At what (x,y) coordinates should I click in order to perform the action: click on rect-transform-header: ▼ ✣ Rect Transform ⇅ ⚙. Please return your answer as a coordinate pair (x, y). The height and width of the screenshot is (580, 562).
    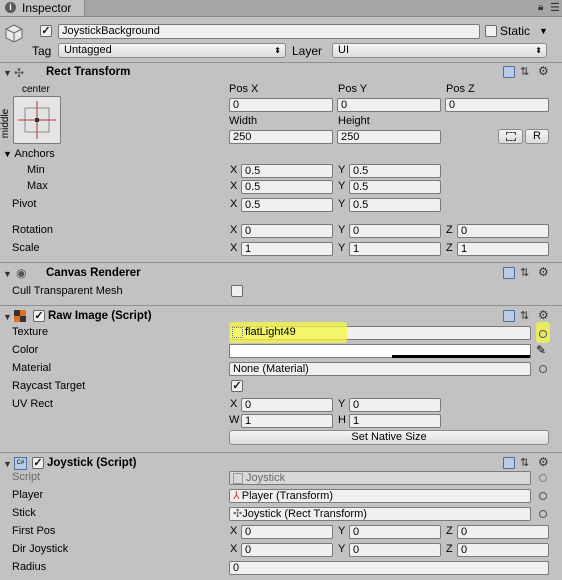
    Looking at the image, I should click on (281, 73).